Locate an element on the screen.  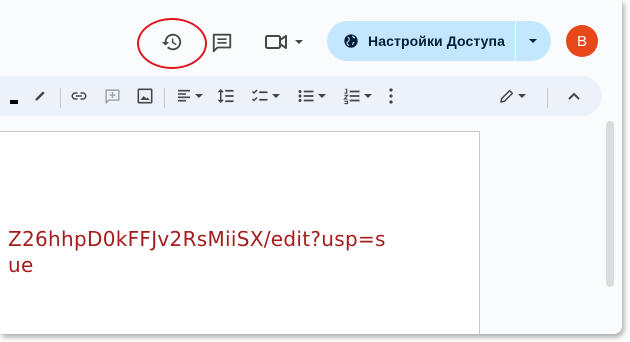
globe-icon is located at coordinates (351, 41).